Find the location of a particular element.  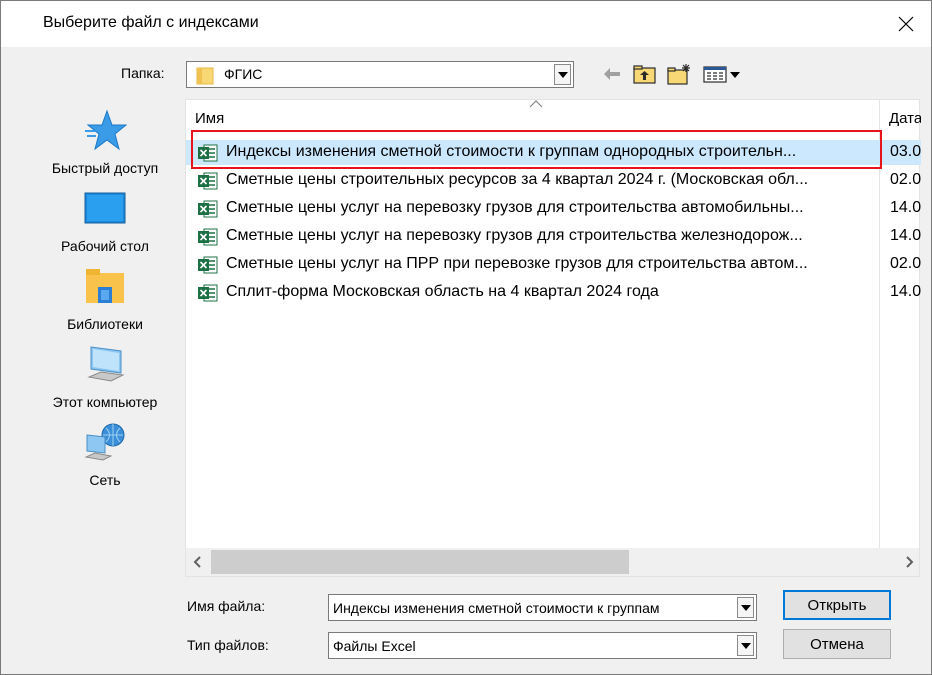

up-folder-button is located at coordinates (645, 74).